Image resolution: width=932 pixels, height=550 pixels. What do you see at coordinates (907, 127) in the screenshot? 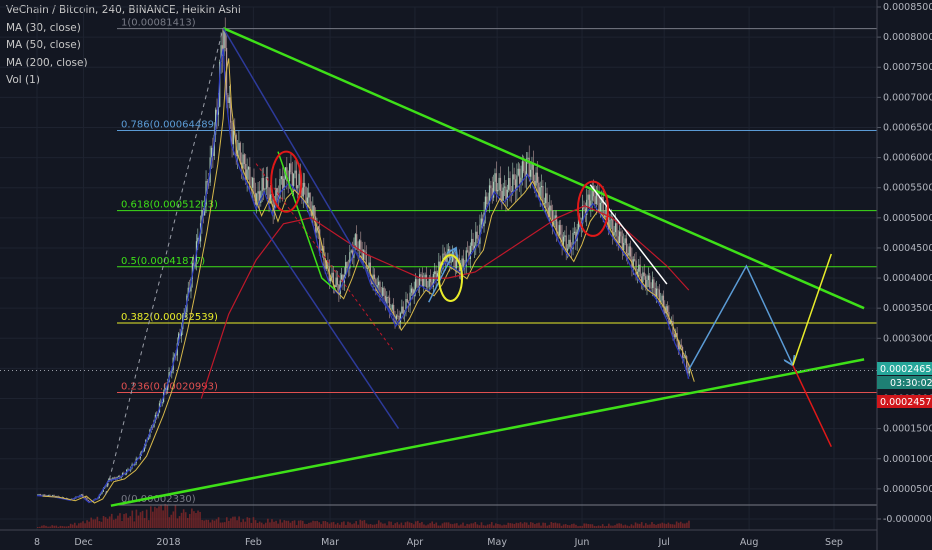
I see `y-tick-label: 0.00065000` at bounding box center [907, 127].